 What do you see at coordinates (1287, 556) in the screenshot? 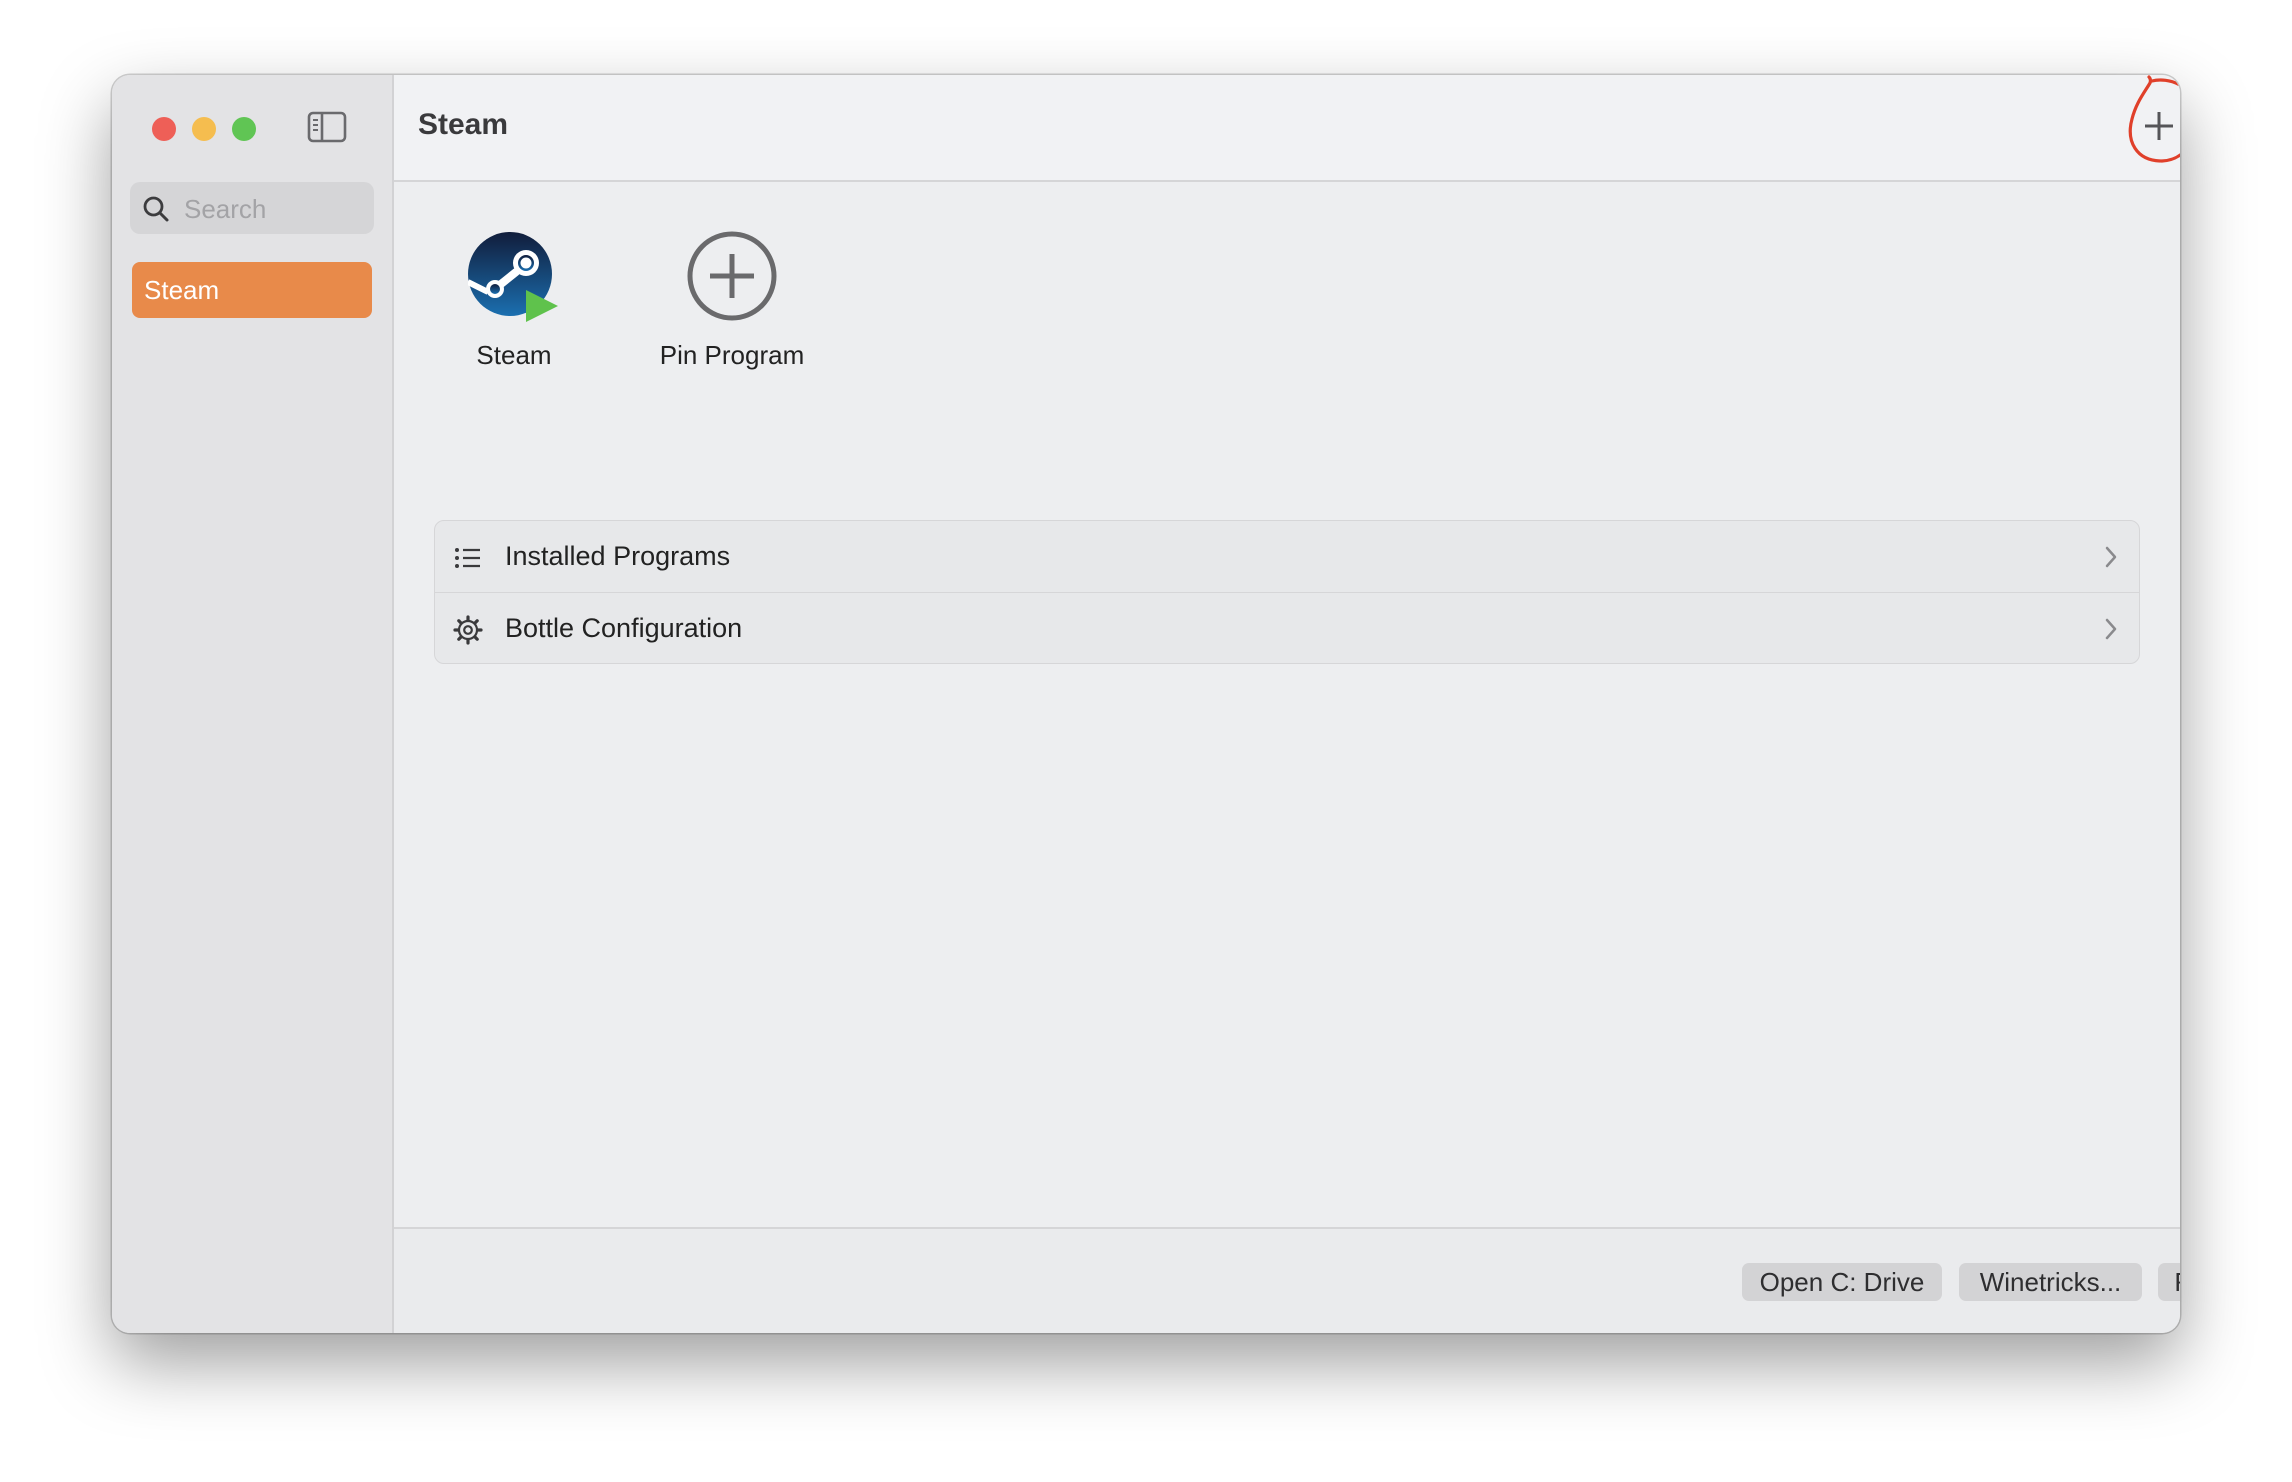
I see `list-item-installed-programs: Installed Programs` at bounding box center [1287, 556].